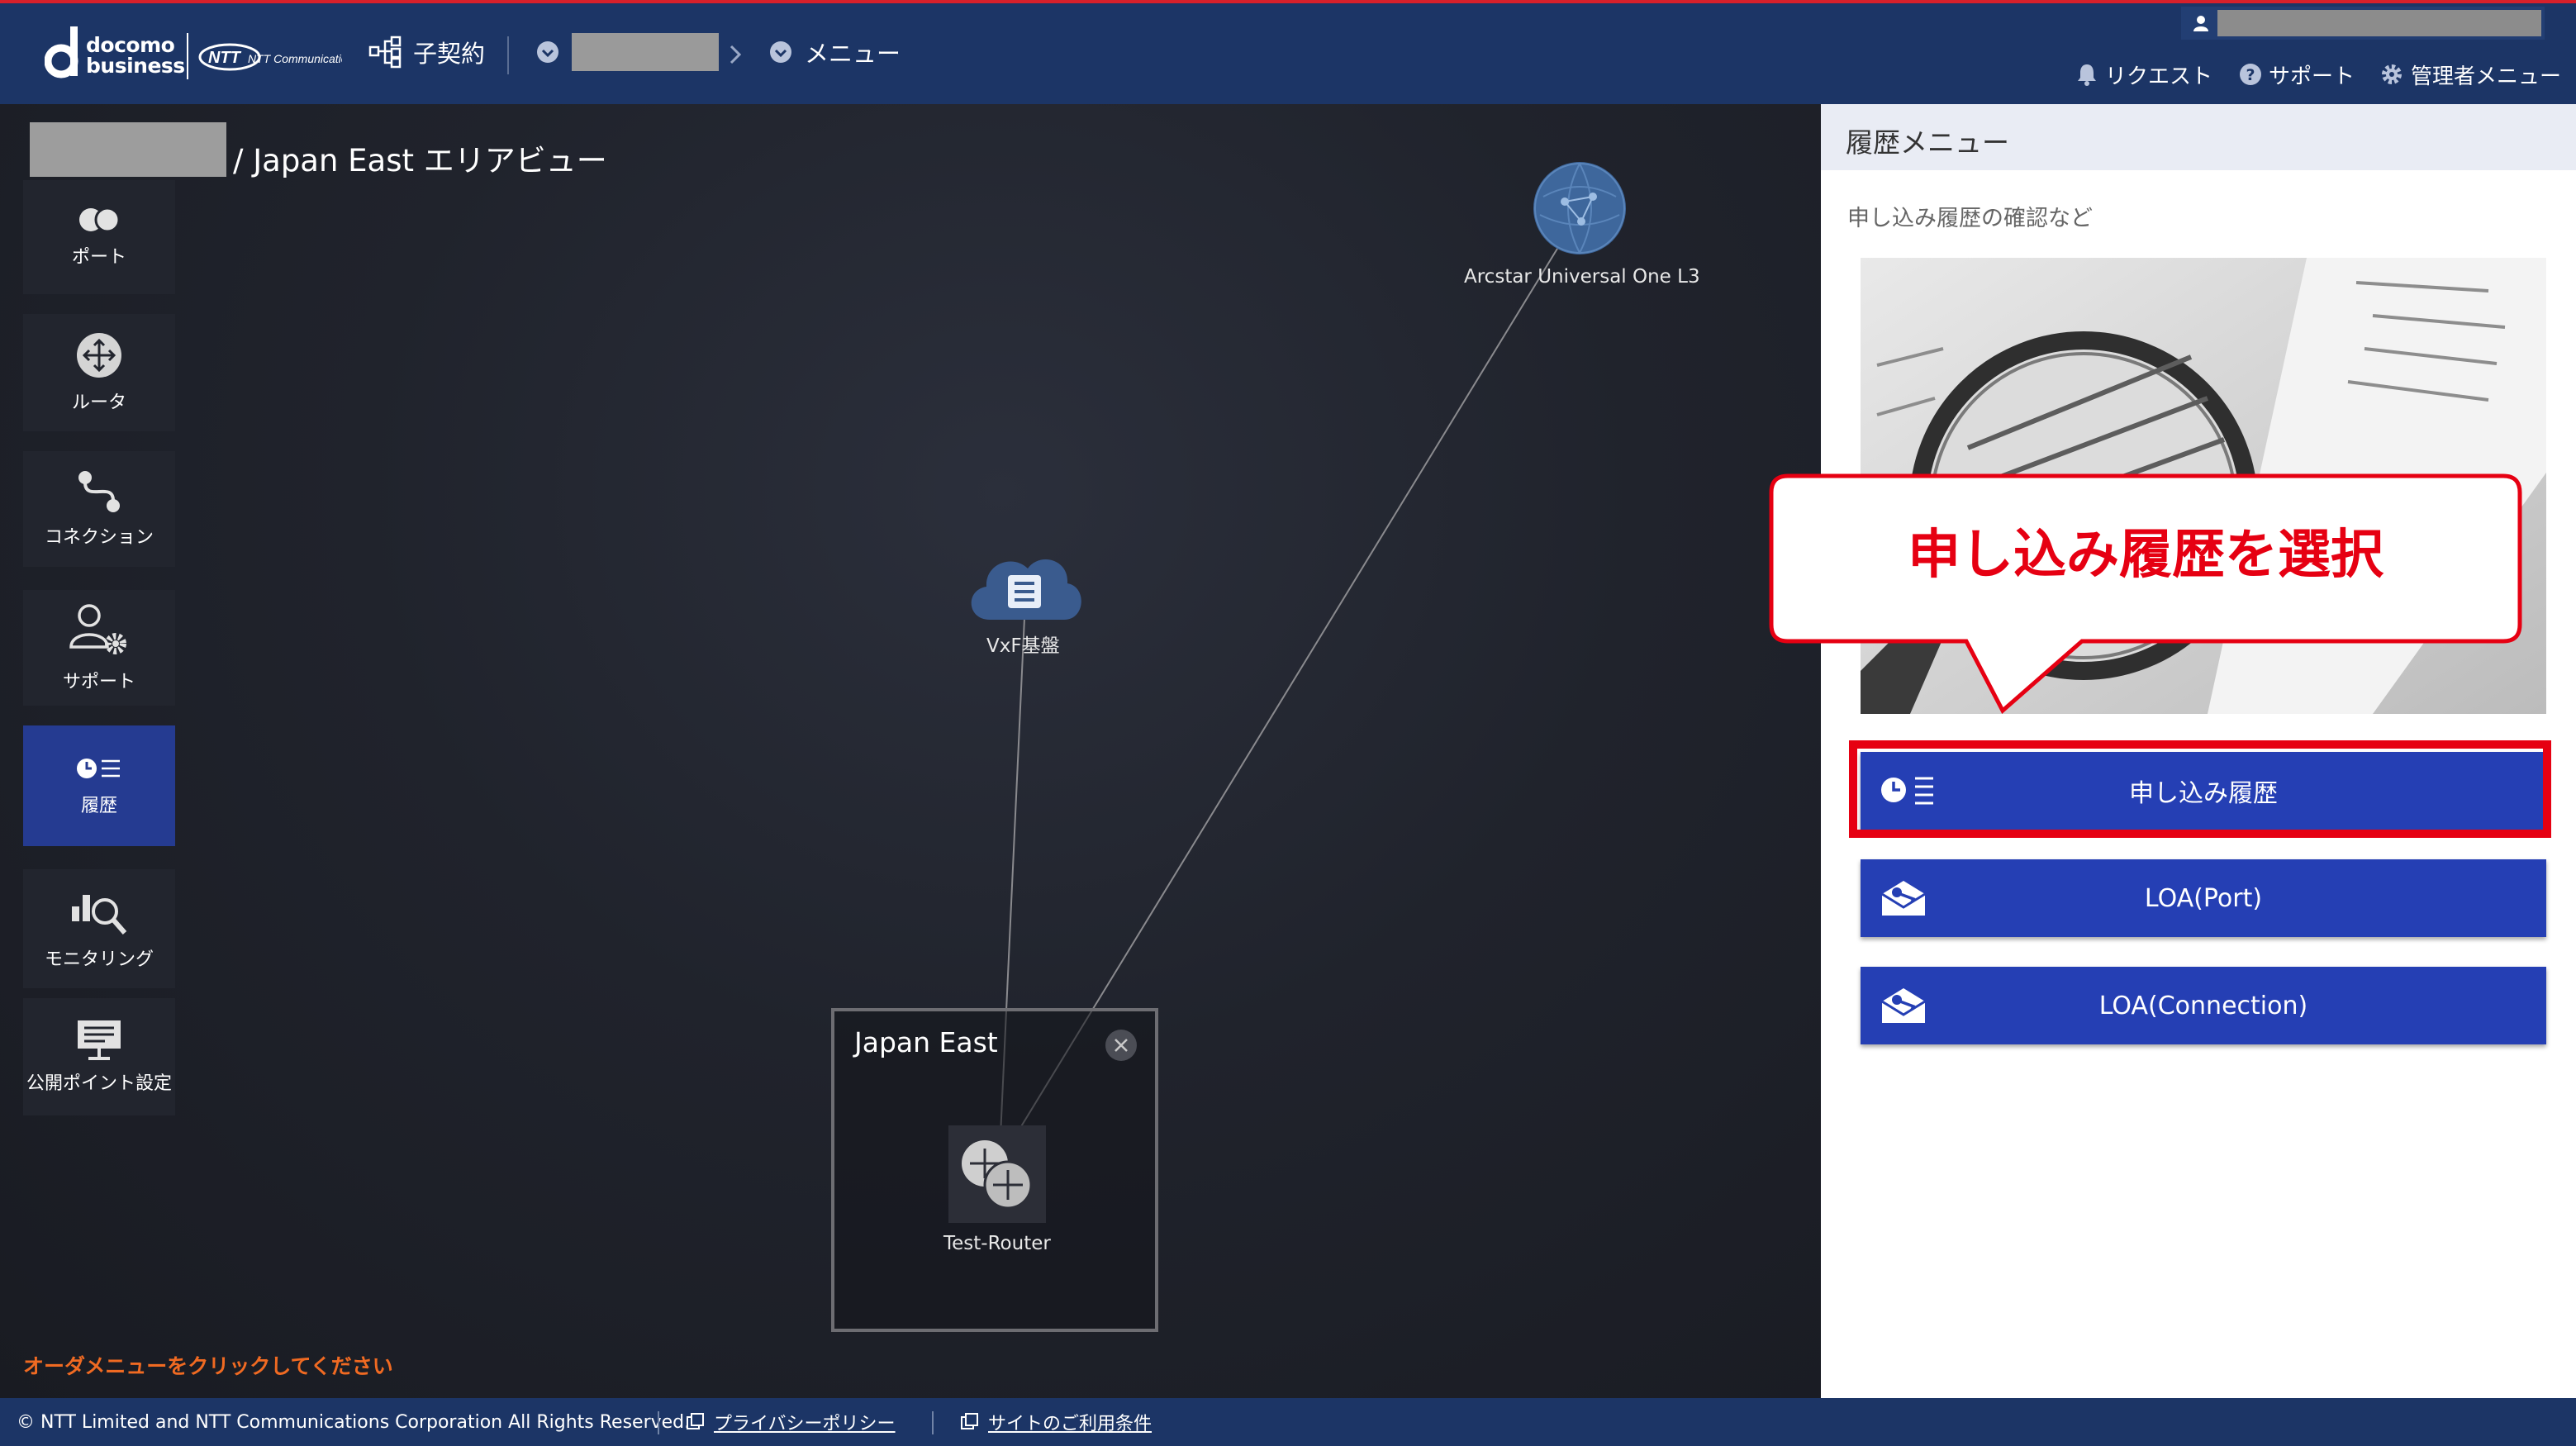 The width and height of the screenshot is (2576, 1446). I want to click on brand-text: docomo business, so click(135, 55).